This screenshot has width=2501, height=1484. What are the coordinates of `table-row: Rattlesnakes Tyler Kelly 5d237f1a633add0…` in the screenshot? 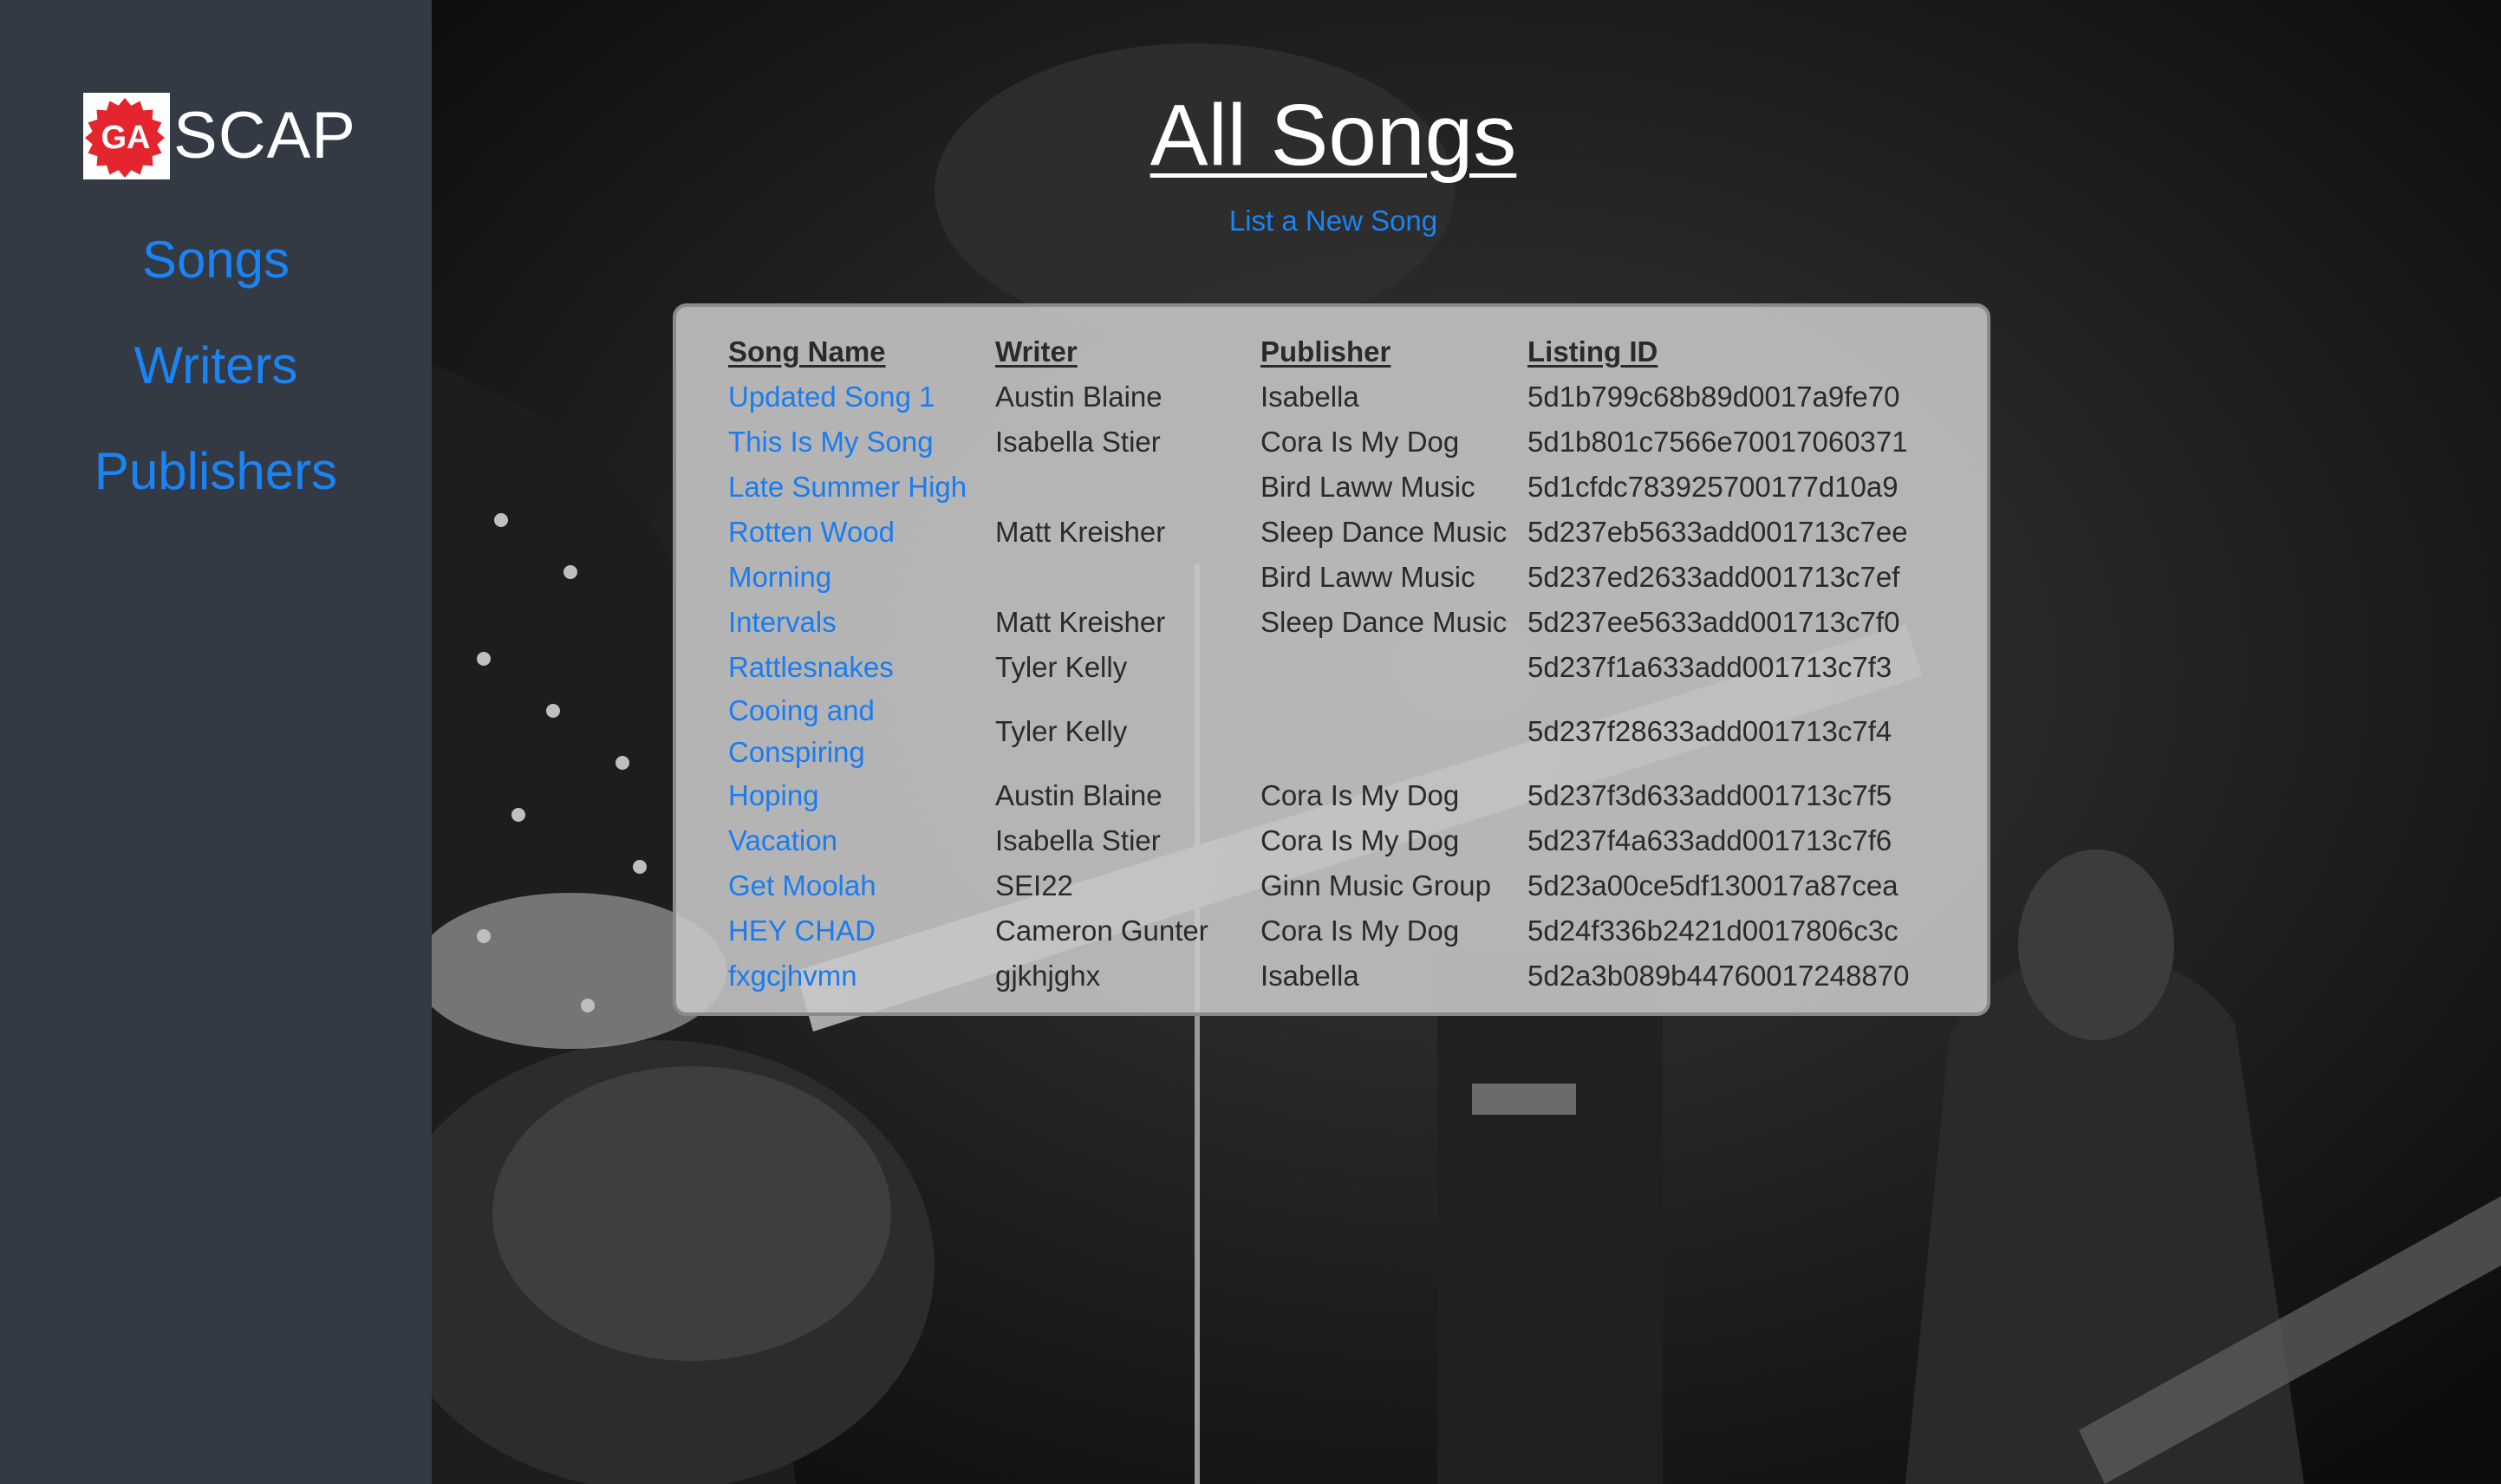 It's located at (1331, 667).